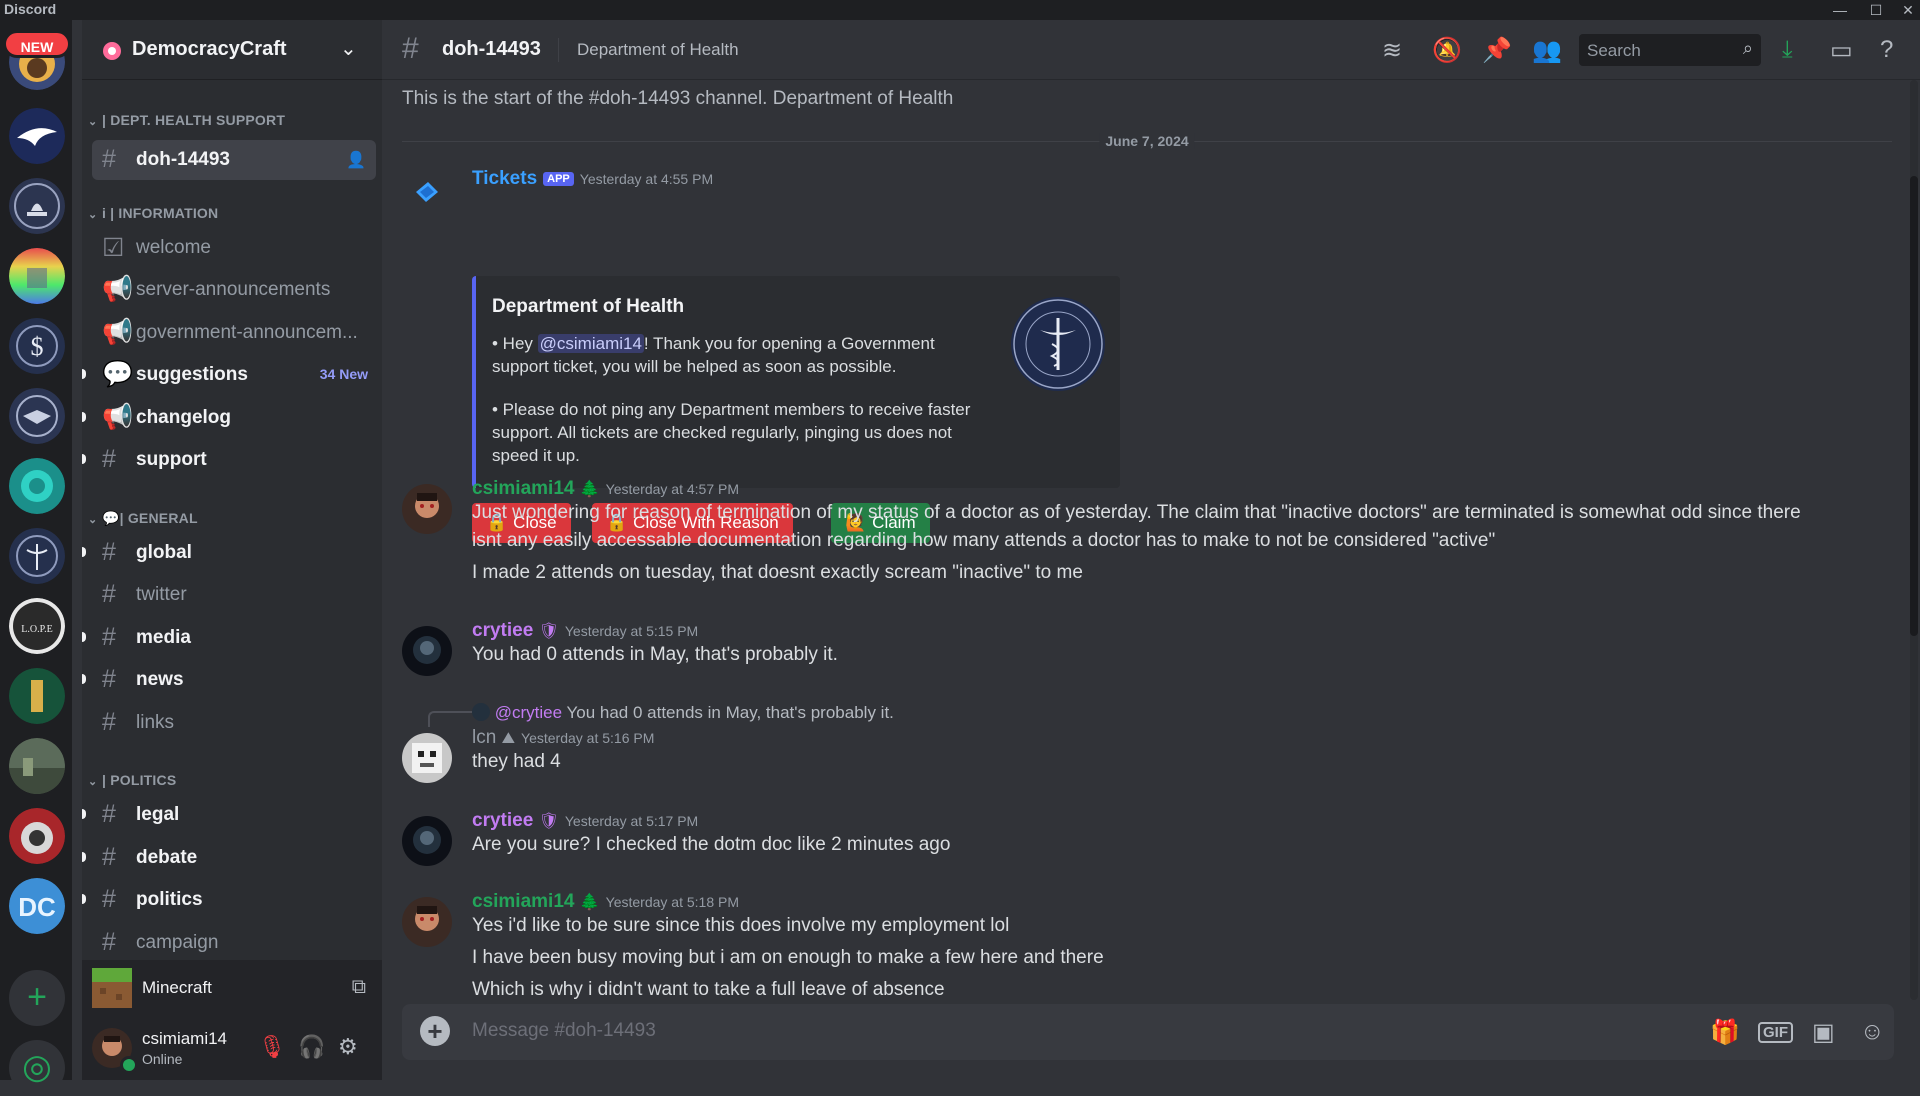  What do you see at coordinates (229, 375) in the screenshot?
I see `channel-item: 💬 suggestions 34 New` at bounding box center [229, 375].